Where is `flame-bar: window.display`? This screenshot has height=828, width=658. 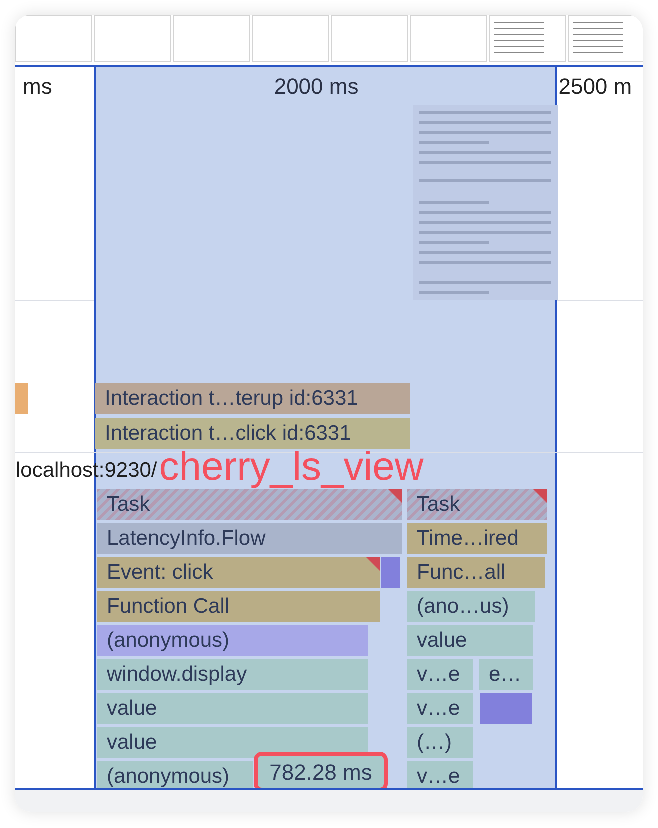 flame-bar: window.display is located at coordinates (232, 674).